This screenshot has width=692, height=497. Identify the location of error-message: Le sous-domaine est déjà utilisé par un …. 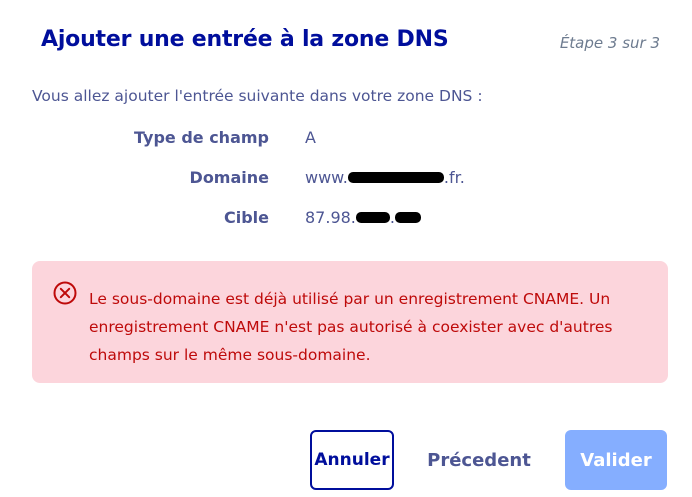
(351, 327).